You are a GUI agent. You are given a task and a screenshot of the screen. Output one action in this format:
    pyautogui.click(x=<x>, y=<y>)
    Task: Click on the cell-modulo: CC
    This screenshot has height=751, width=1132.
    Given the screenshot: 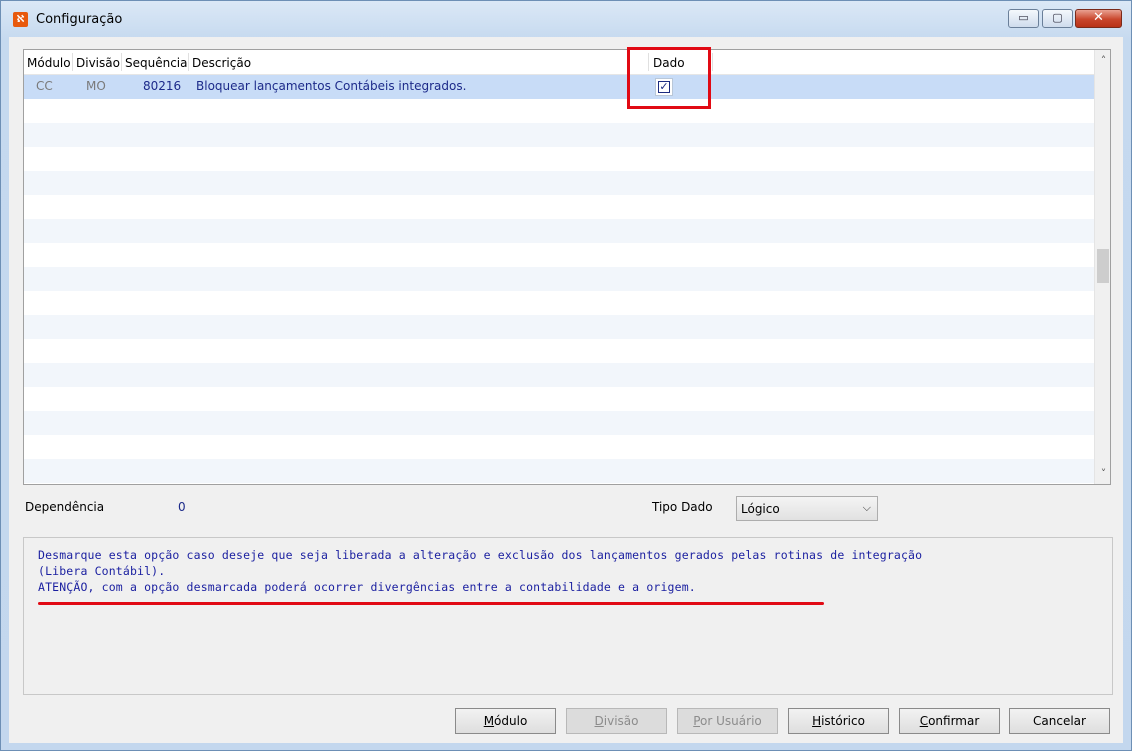 What is the action you would take?
    pyautogui.click(x=44, y=86)
    